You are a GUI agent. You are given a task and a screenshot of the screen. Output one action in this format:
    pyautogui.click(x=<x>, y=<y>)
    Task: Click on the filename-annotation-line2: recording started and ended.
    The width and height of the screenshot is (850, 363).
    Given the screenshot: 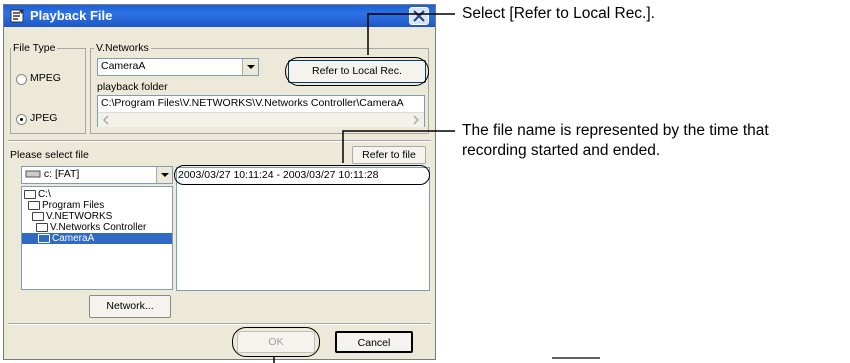 What is the action you would take?
    pyautogui.click(x=561, y=150)
    